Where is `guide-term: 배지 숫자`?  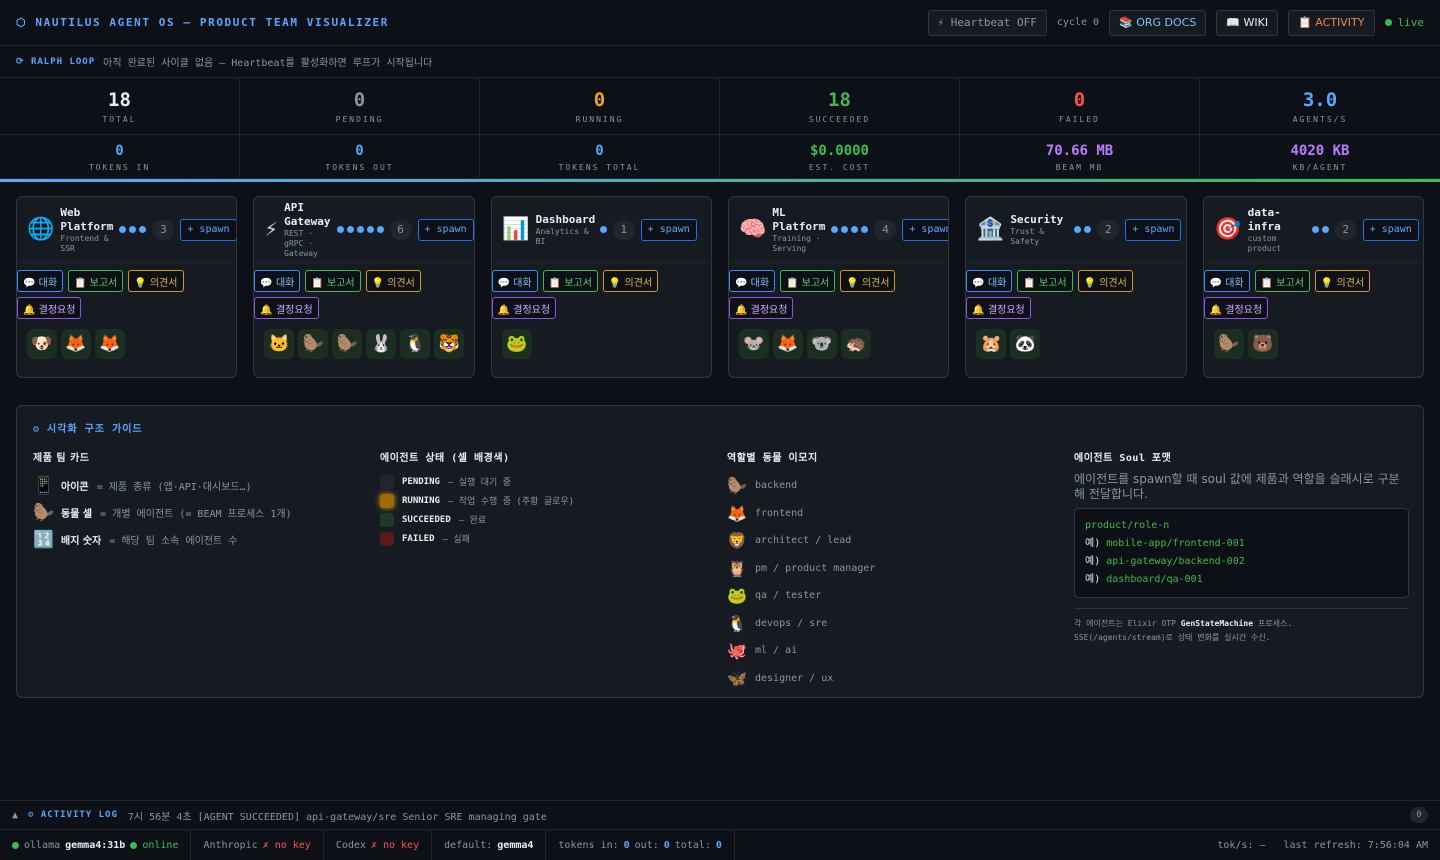 guide-term: 배지 숫자 is located at coordinates (81, 541).